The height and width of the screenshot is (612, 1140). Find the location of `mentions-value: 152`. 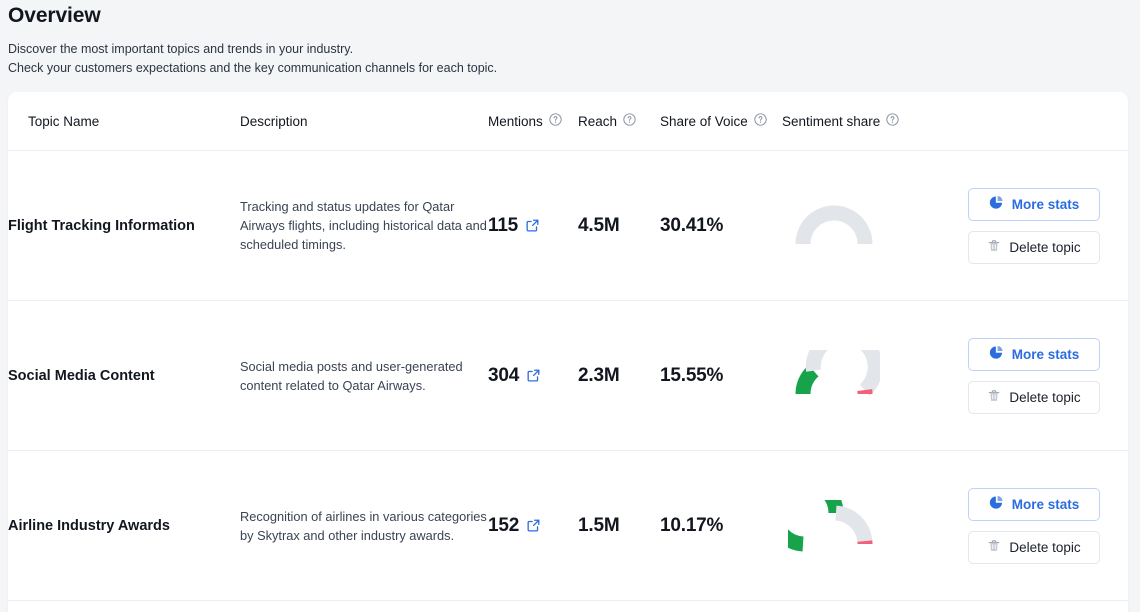

mentions-value: 152 is located at coordinates (504, 525).